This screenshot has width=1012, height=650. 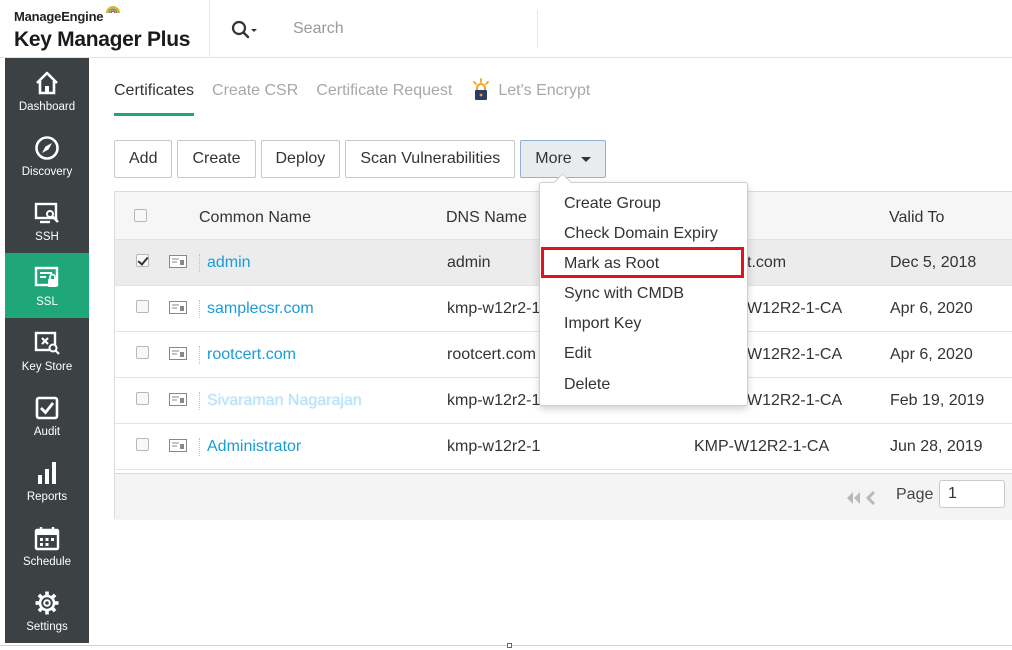 I want to click on calendar-icon, so click(x=47, y=538).